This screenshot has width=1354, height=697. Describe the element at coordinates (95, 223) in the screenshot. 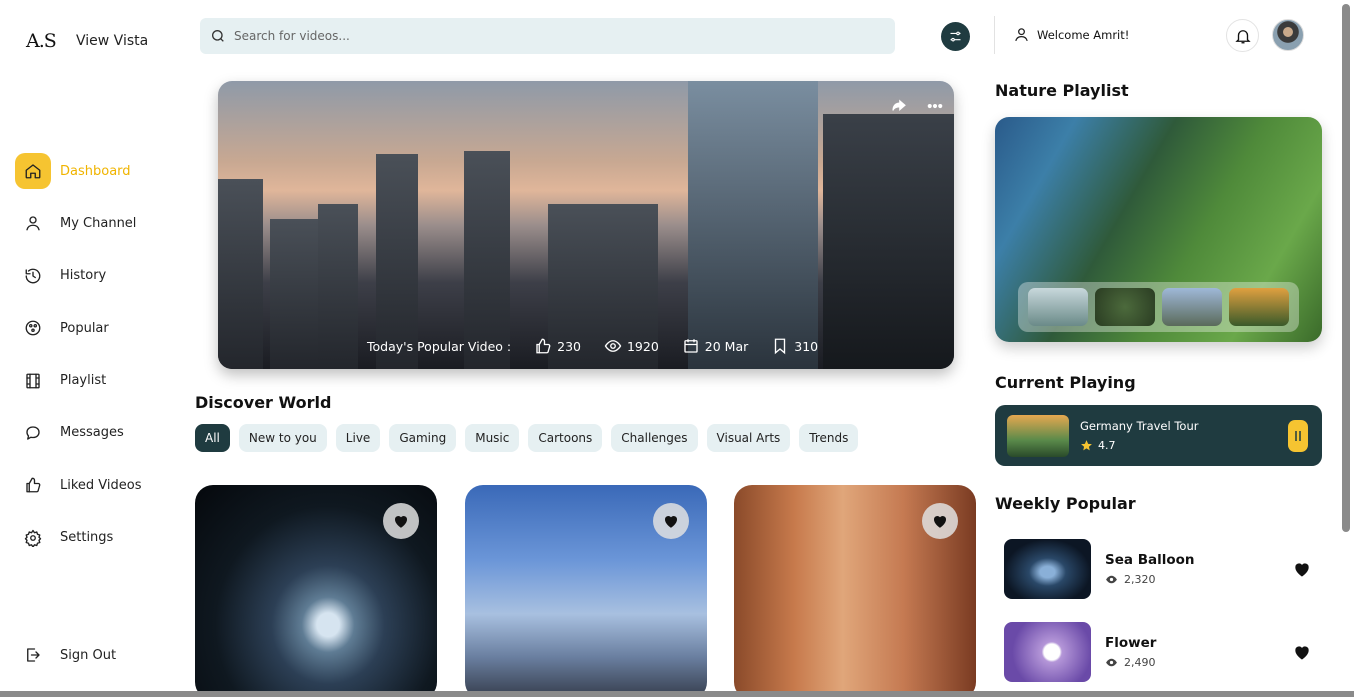

I see `sidebar-item-my-channel: My Channel` at that location.